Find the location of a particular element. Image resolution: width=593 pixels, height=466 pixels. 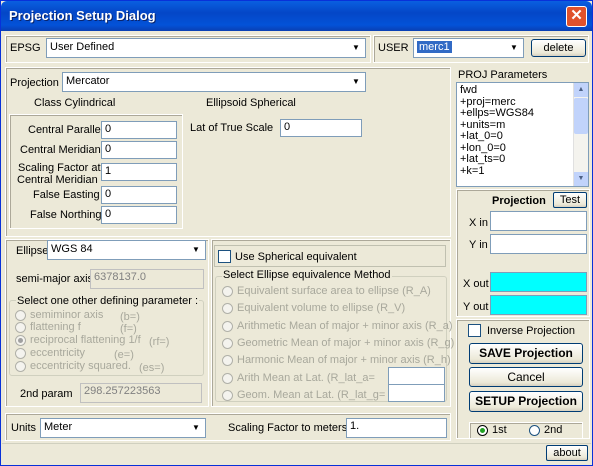

first-radio: 1st is located at coordinates (492, 430).